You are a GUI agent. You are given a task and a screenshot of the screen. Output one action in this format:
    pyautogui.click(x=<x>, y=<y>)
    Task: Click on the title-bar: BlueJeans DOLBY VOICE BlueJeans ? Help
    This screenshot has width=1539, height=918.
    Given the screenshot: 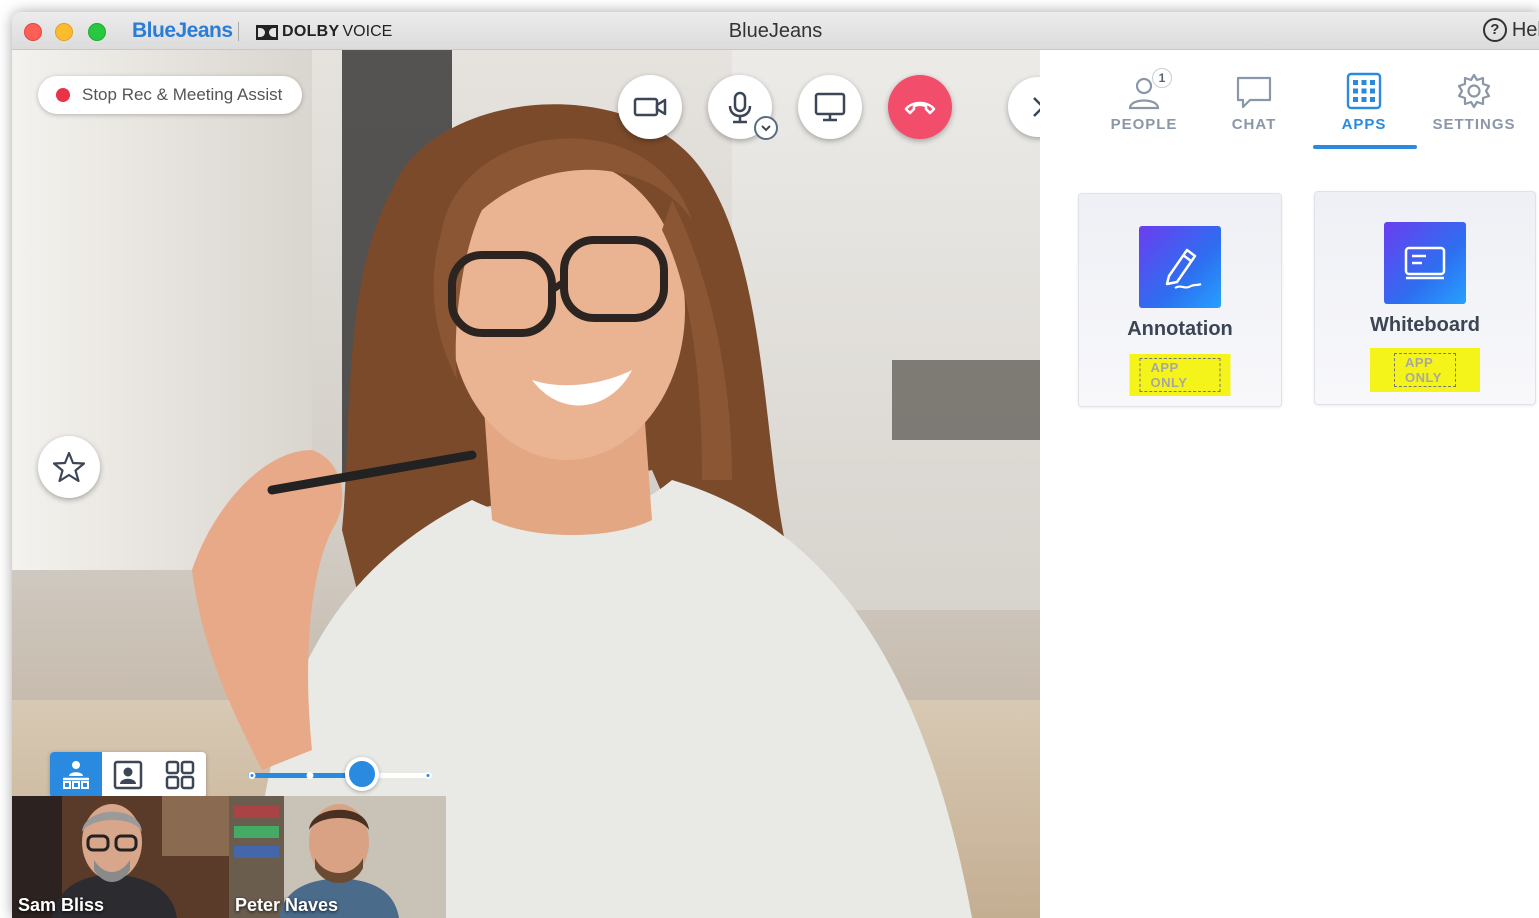 What is the action you would take?
    pyautogui.click(x=775, y=31)
    